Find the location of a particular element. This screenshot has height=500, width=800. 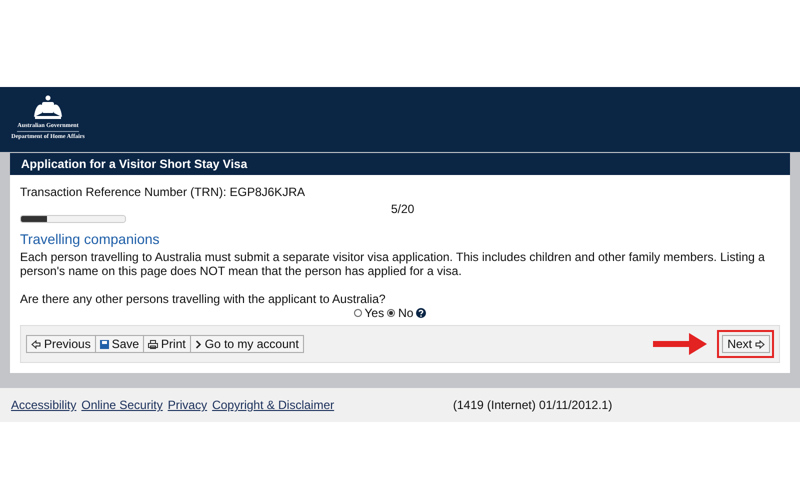

coat-of-arms-icon is located at coordinates (48, 108).